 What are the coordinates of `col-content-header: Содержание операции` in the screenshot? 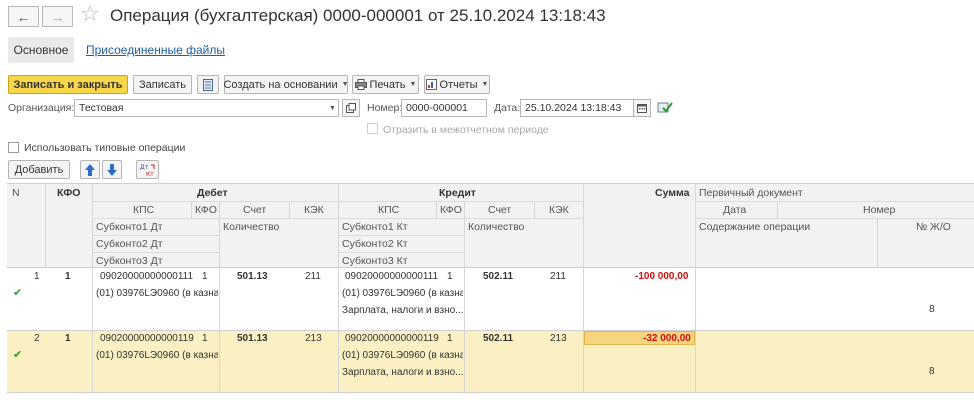 It's located at (754, 227).